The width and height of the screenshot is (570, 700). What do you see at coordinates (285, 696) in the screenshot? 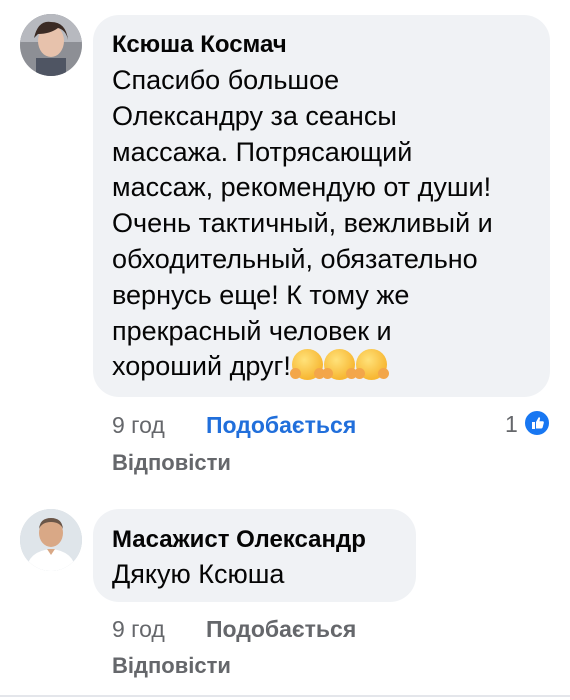
I see `section-divider` at bounding box center [285, 696].